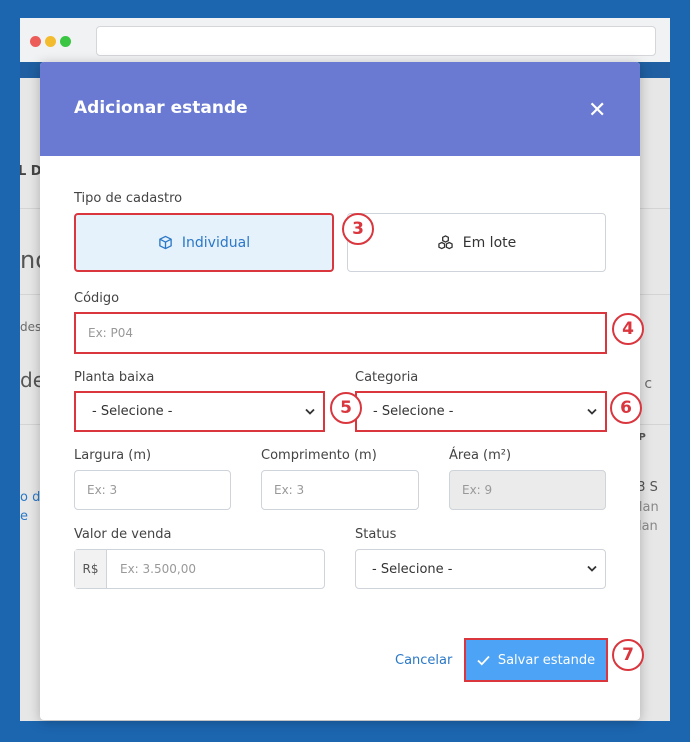 The width and height of the screenshot is (690, 742). What do you see at coordinates (527, 490) in the screenshot?
I see `area-input: Ex: 9` at bounding box center [527, 490].